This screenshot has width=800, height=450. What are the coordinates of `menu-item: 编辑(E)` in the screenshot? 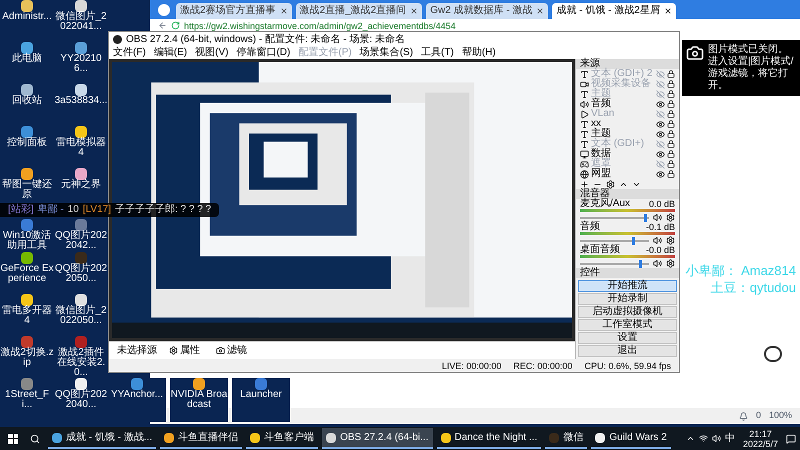 It's located at (171, 52).